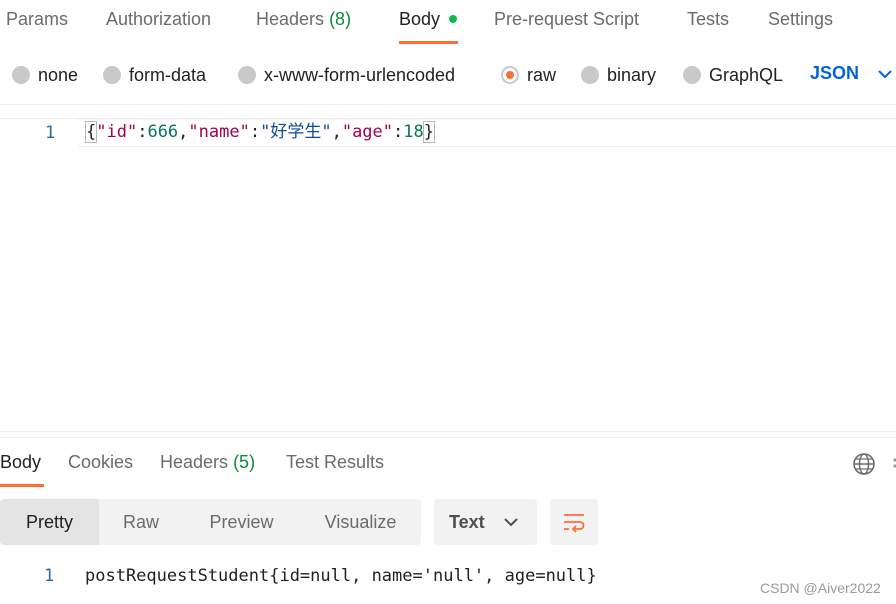 The height and width of the screenshot is (604, 896). What do you see at coordinates (296, 132) in the screenshot?
I see `token-string: "好学生"` at bounding box center [296, 132].